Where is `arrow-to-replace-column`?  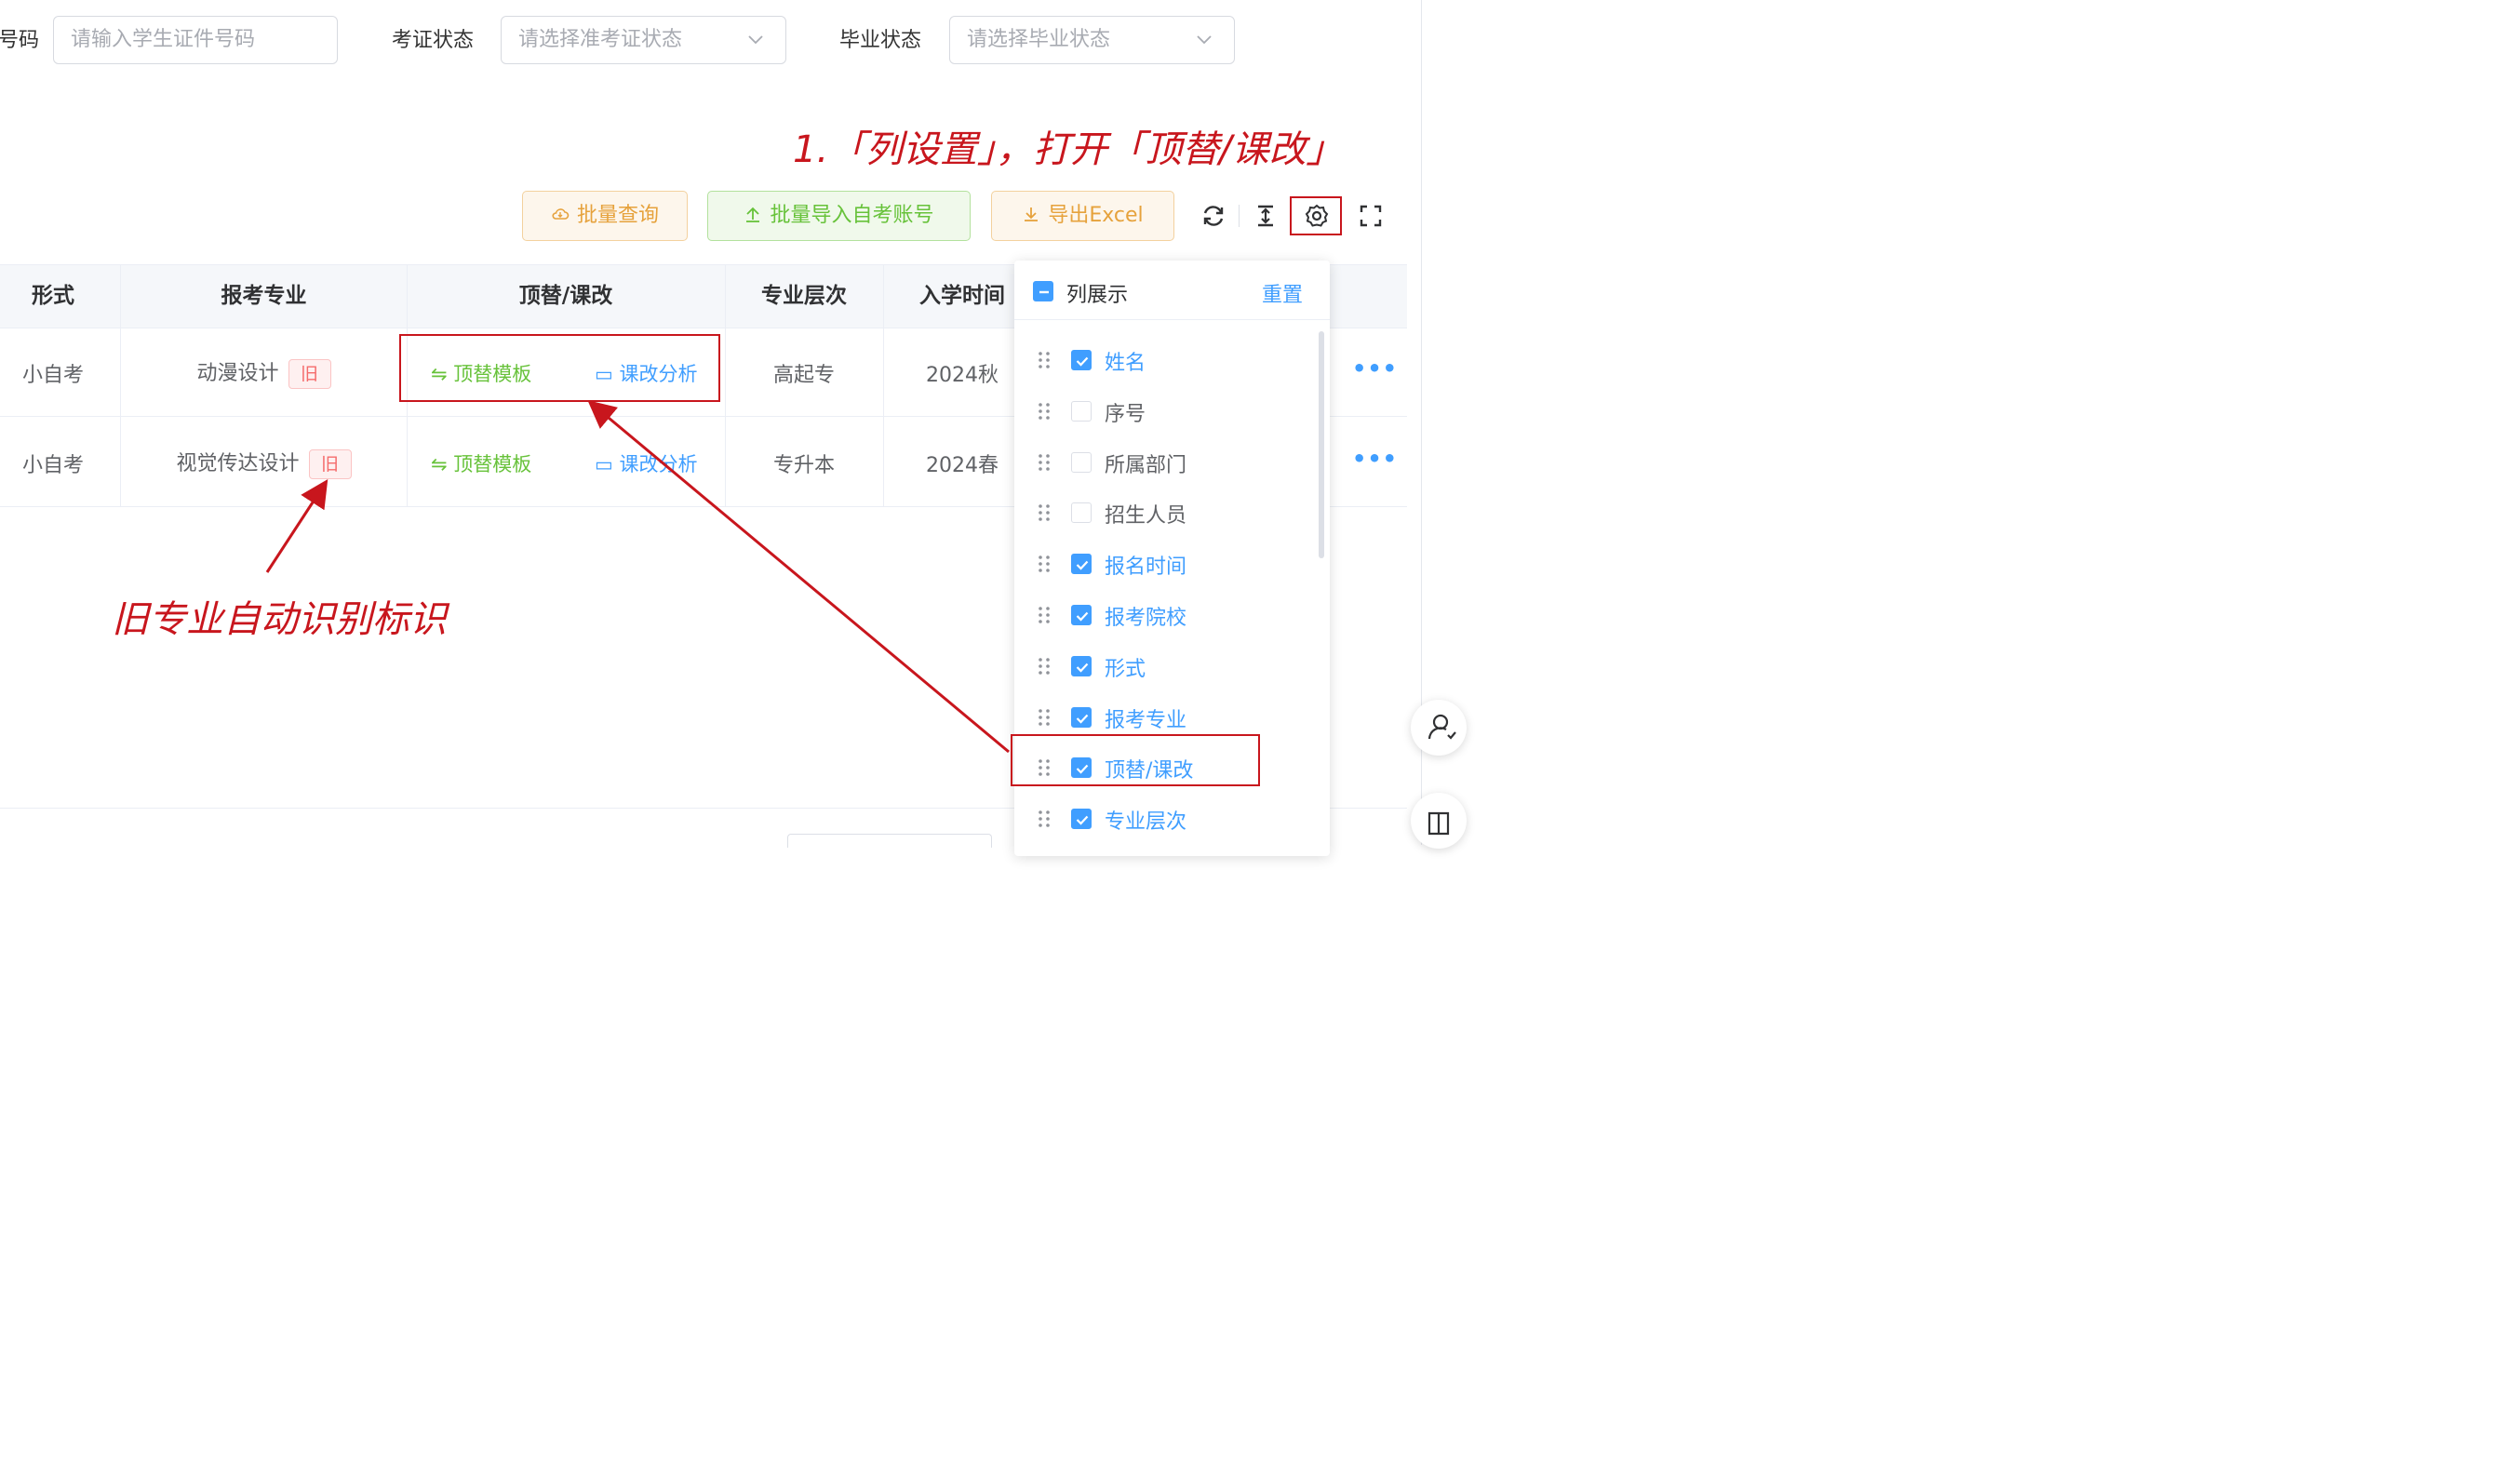 arrow-to-replace-column is located at coordinates (798, 577).